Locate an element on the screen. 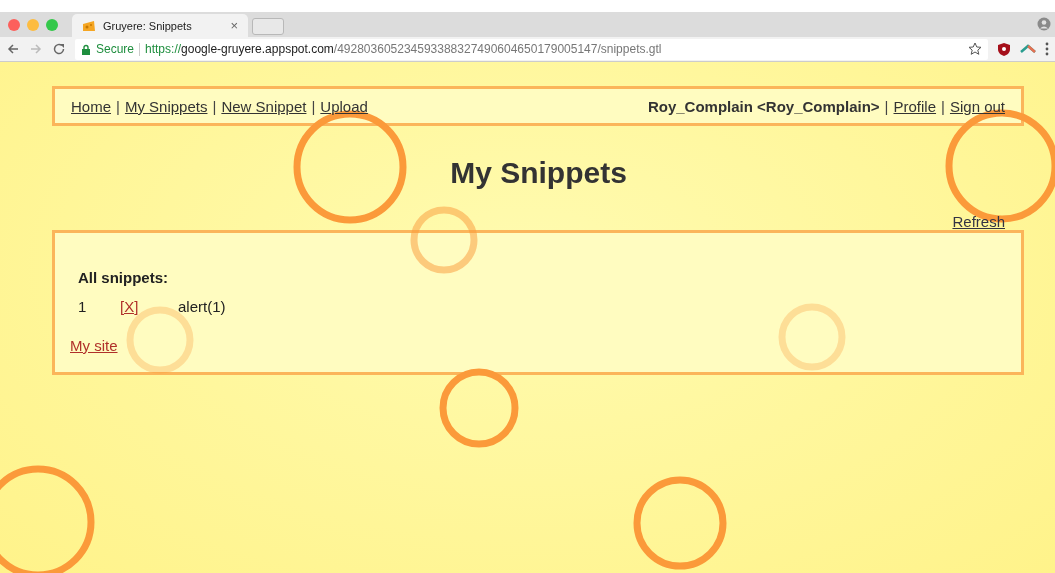 Image resolution: width=1055 pixels, height=573 pixels. address-field: Secure https://google-gruyere.appspot.com/492803605234593388327490604650179005147/snippets.gtl is located at coordinates (531, 49).